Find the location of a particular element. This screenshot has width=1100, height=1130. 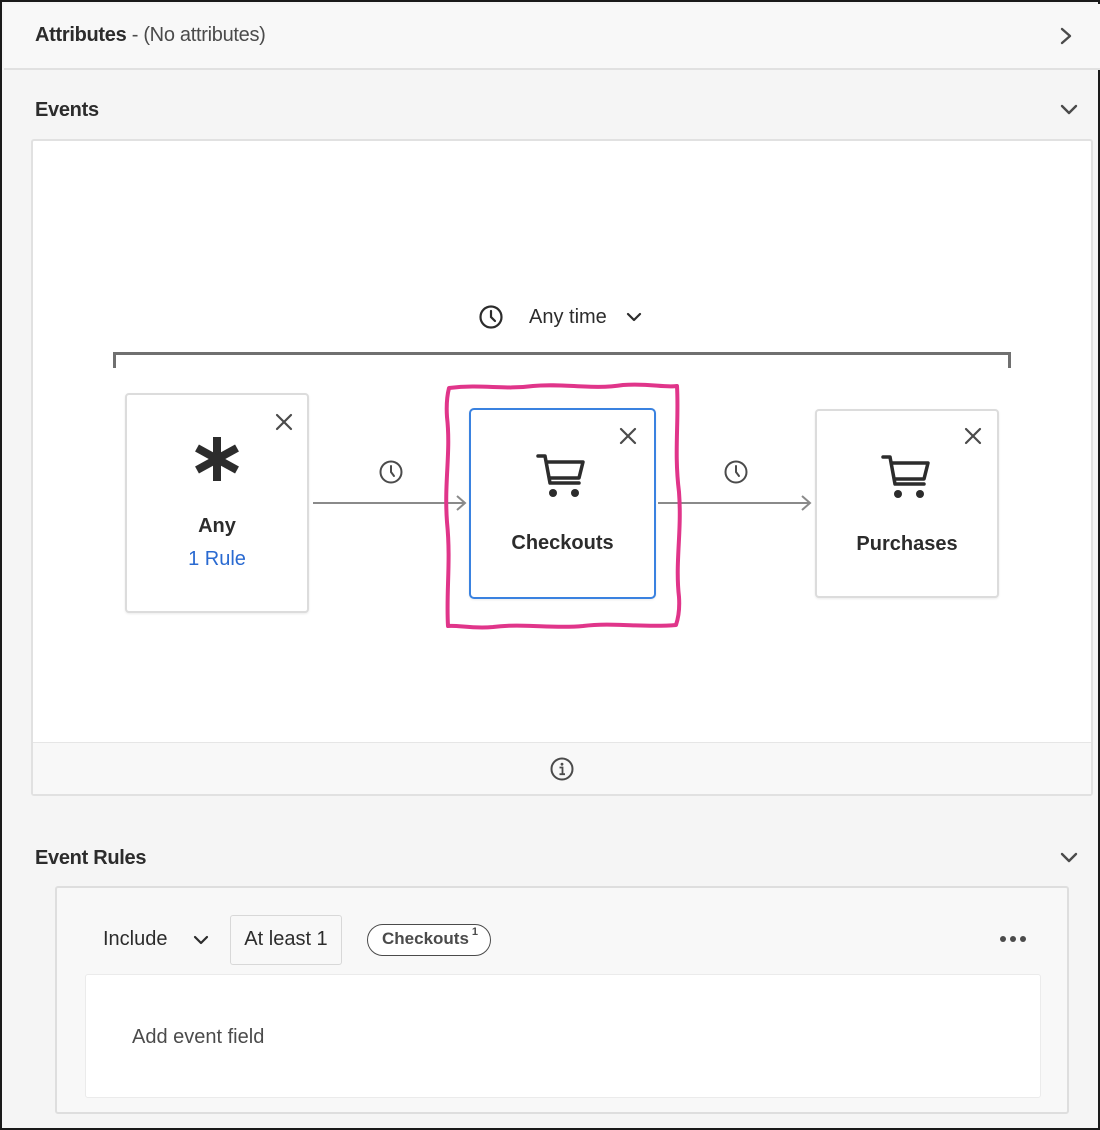

include-label: Include is located at coordinates (135, 939).